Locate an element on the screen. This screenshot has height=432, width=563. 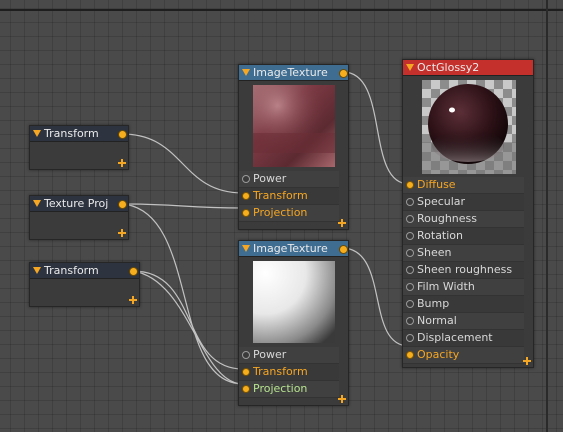
pin-sheen: Sheen is located at coordinates (463, 253).